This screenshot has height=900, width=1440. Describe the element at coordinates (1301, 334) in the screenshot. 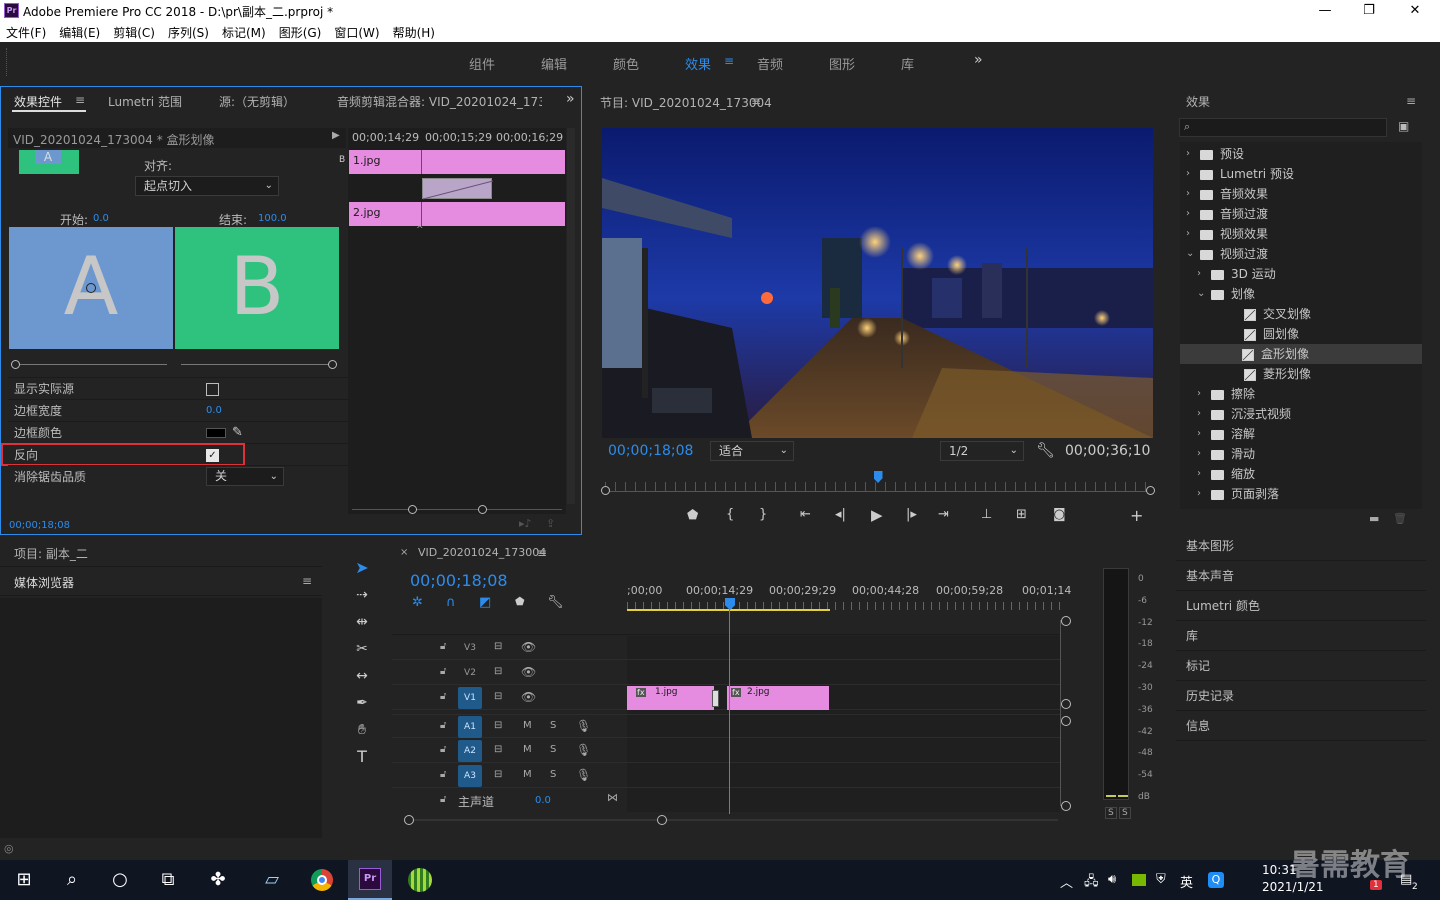

I see `effects-tree-item: 圆划像` at that location.